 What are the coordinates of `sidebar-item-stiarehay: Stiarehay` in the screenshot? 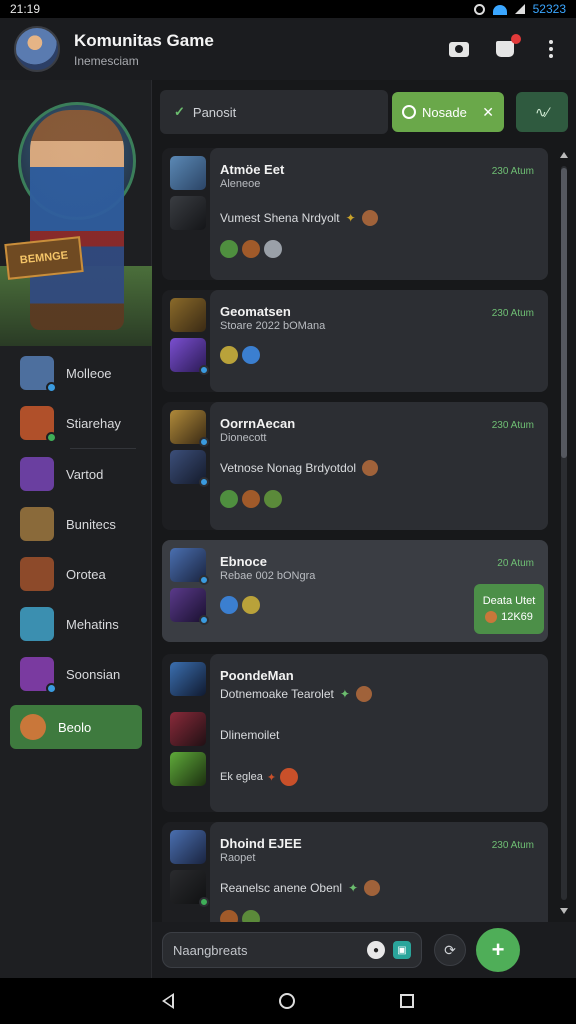 It's located at (76, 423).